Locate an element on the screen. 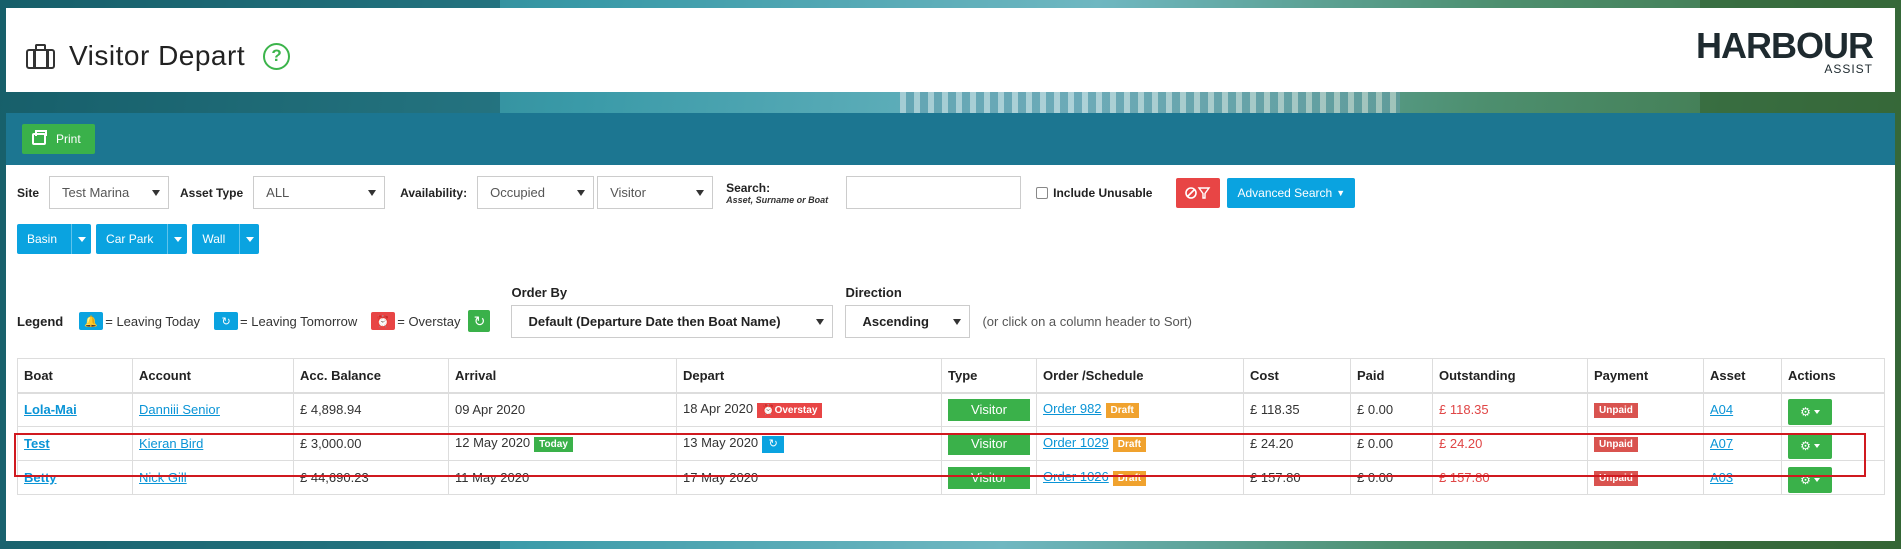  acc-balance-cell: £ 3,000.00 is located at coordinates (371, 443).